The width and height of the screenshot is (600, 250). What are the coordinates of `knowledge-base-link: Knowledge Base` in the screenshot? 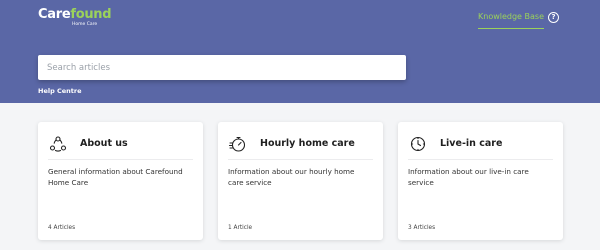 It's located at (511, 20).